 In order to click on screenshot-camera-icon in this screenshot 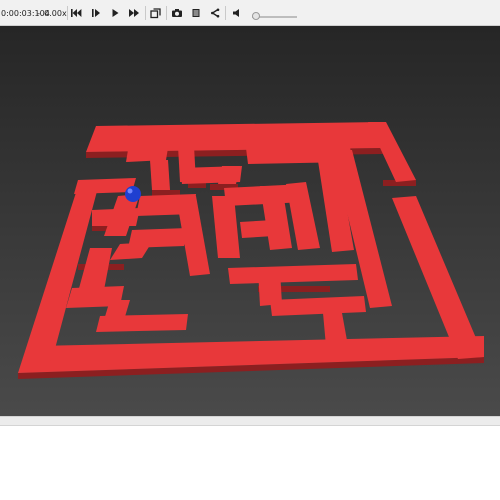, I will do `click(177, 13)`.